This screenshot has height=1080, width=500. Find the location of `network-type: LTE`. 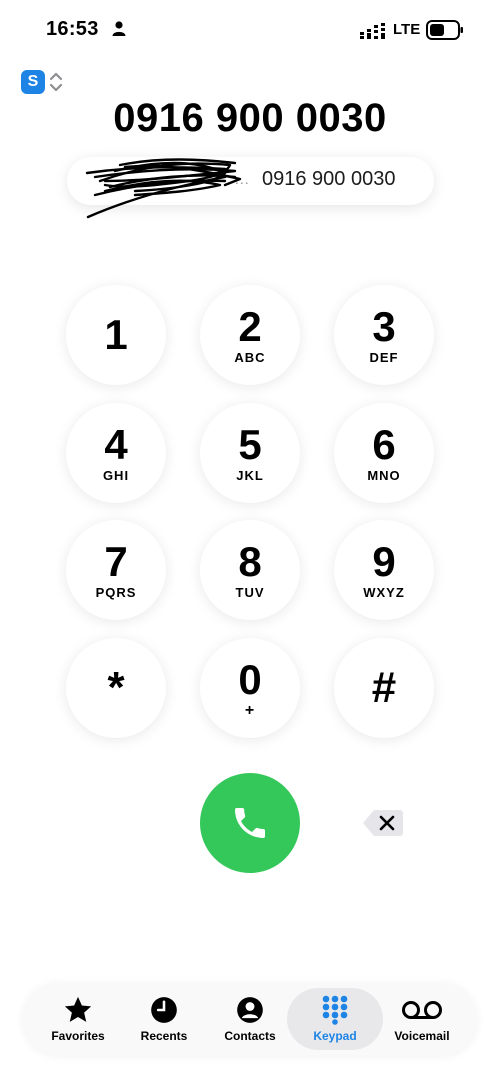

network-type: LTE is located at coordinates (407, 29).